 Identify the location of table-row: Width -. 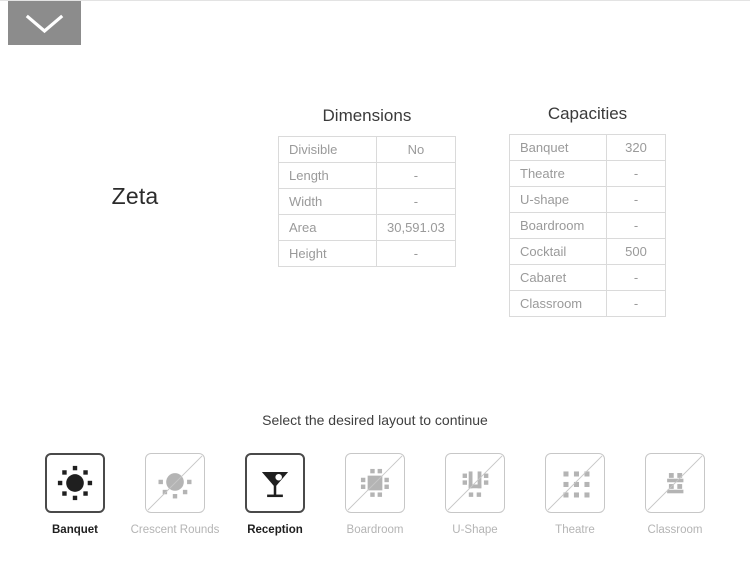
(367, 201).